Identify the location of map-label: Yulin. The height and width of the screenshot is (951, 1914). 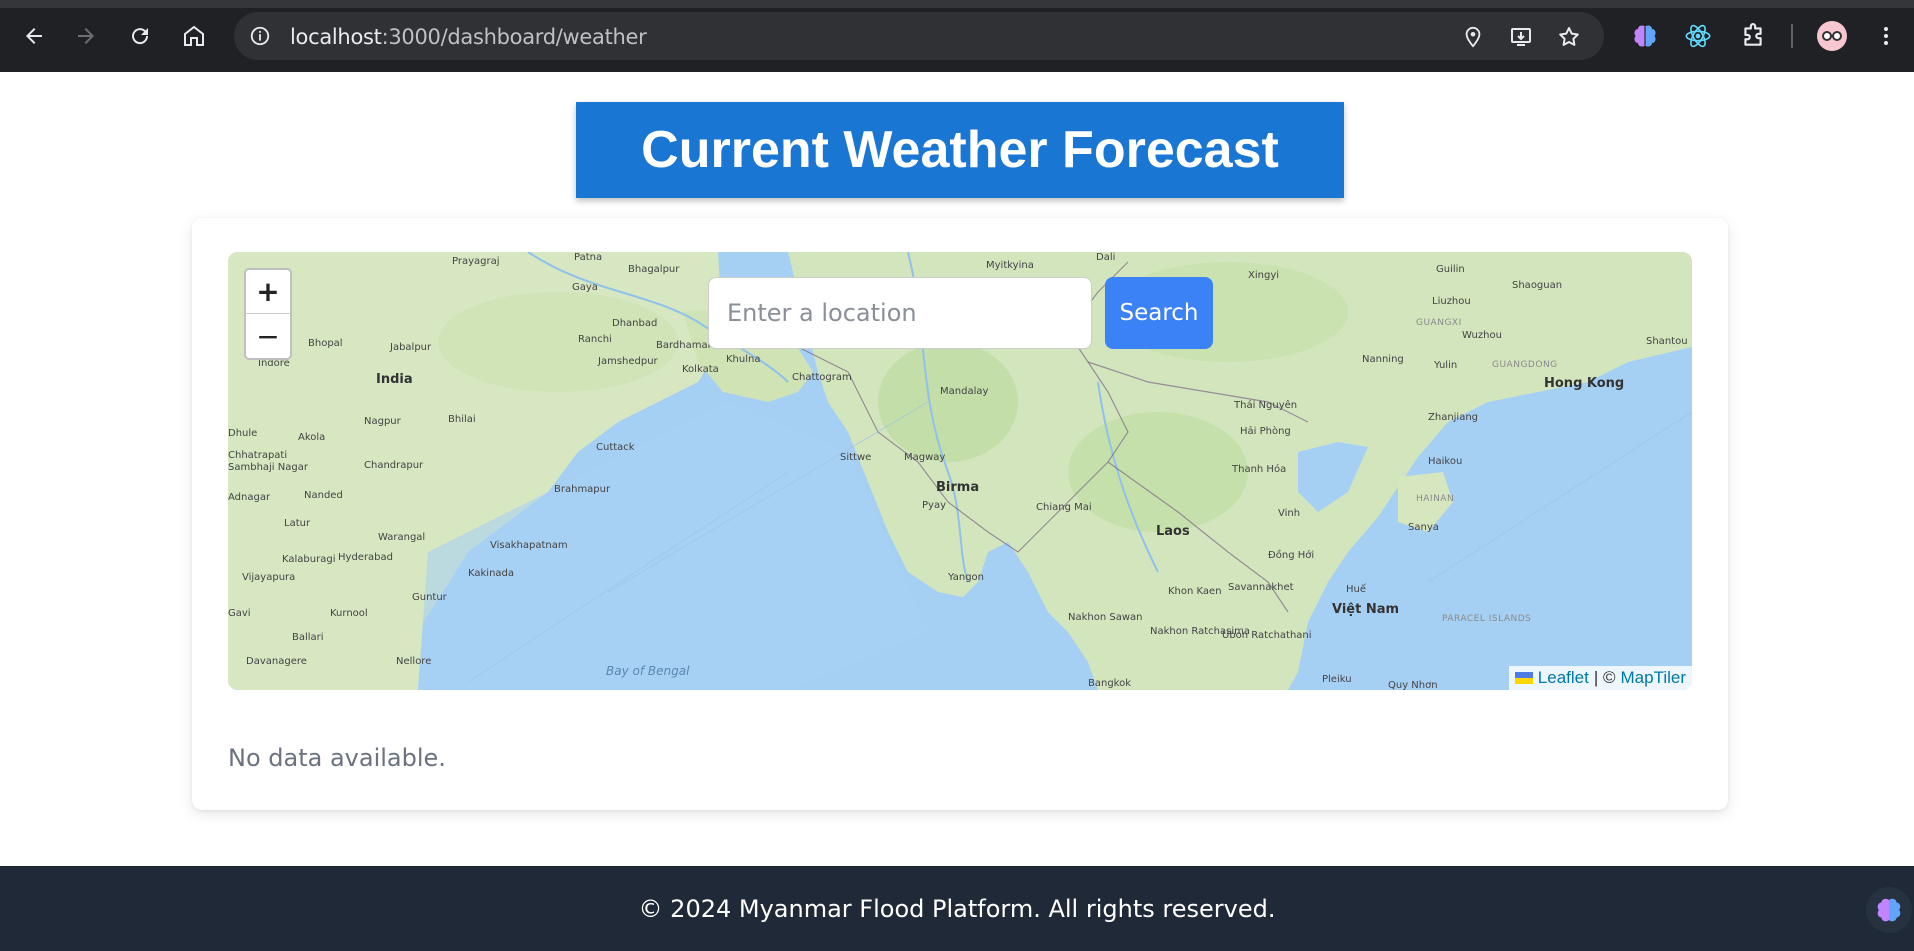
(1446, 365).